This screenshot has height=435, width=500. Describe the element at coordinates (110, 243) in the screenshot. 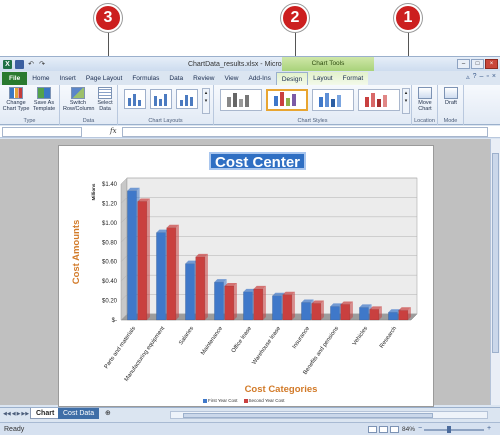

I see `y-tick-label: $0.80` at that location.